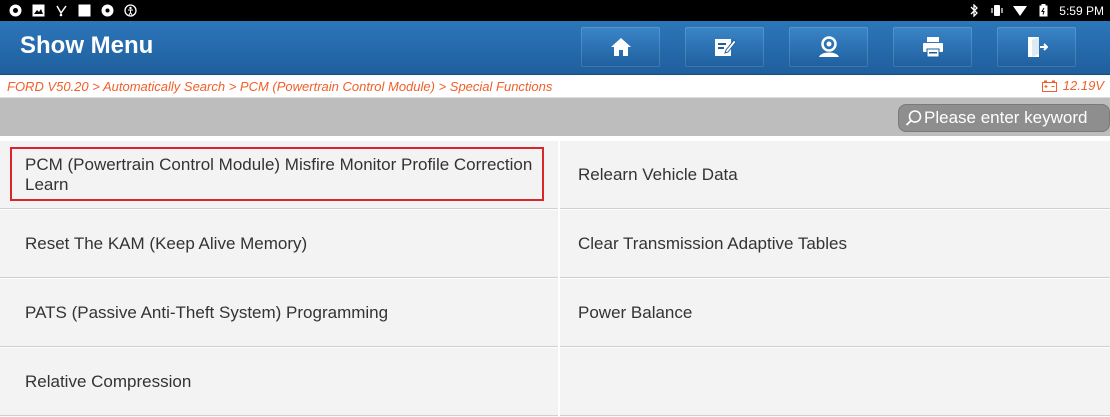 This screenshot has width=1110, height=417. Describe the element at coordinates (835, 313) in the screenshot. I see `function-item-power-balance: Power Balance` at that location.